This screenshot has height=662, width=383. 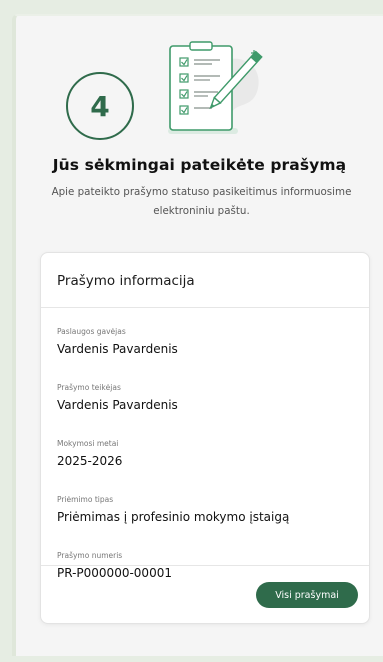 I want to click on field-label: Paslaugos gavėjas, so click(x=91, y=331).